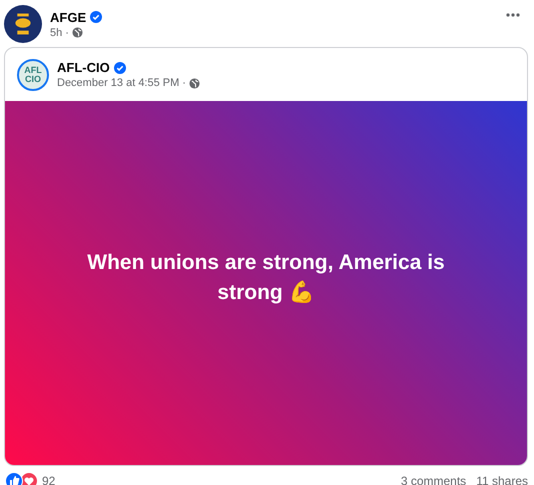 Image resolution: width=534 pixels, height=485 pixels. Describe the element at coordinates (502, 479) in the screenshot. I see `shares-count: 11 shares` at that location.